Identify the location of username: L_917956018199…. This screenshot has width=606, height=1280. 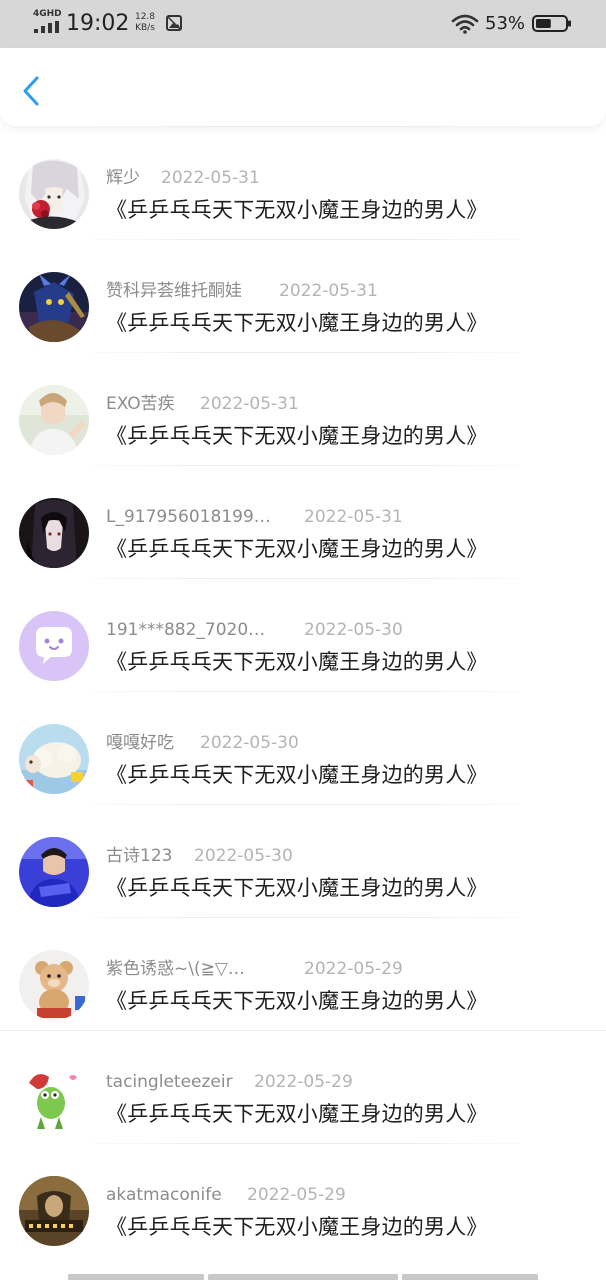
(196, 517).